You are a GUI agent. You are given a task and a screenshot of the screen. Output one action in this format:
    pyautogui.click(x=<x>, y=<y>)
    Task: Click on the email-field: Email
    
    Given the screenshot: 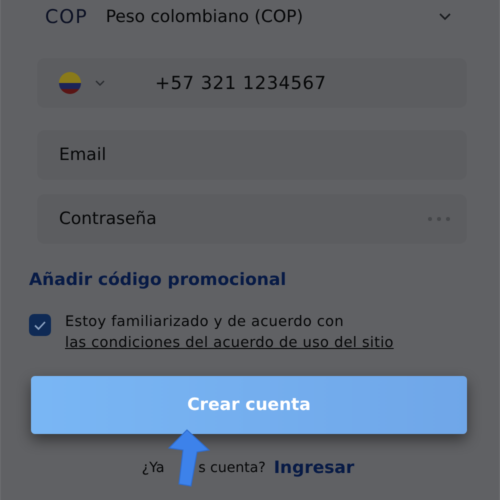 What is the action you would take?
    pyautogui.click(x=252, y=155)
    